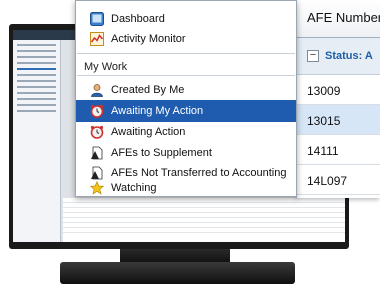 The height and width of the screenshot is (287, 380). Describe the element at coordinates (97, 39) in the screenshot. I see `activity-monitor-icon` at that location.